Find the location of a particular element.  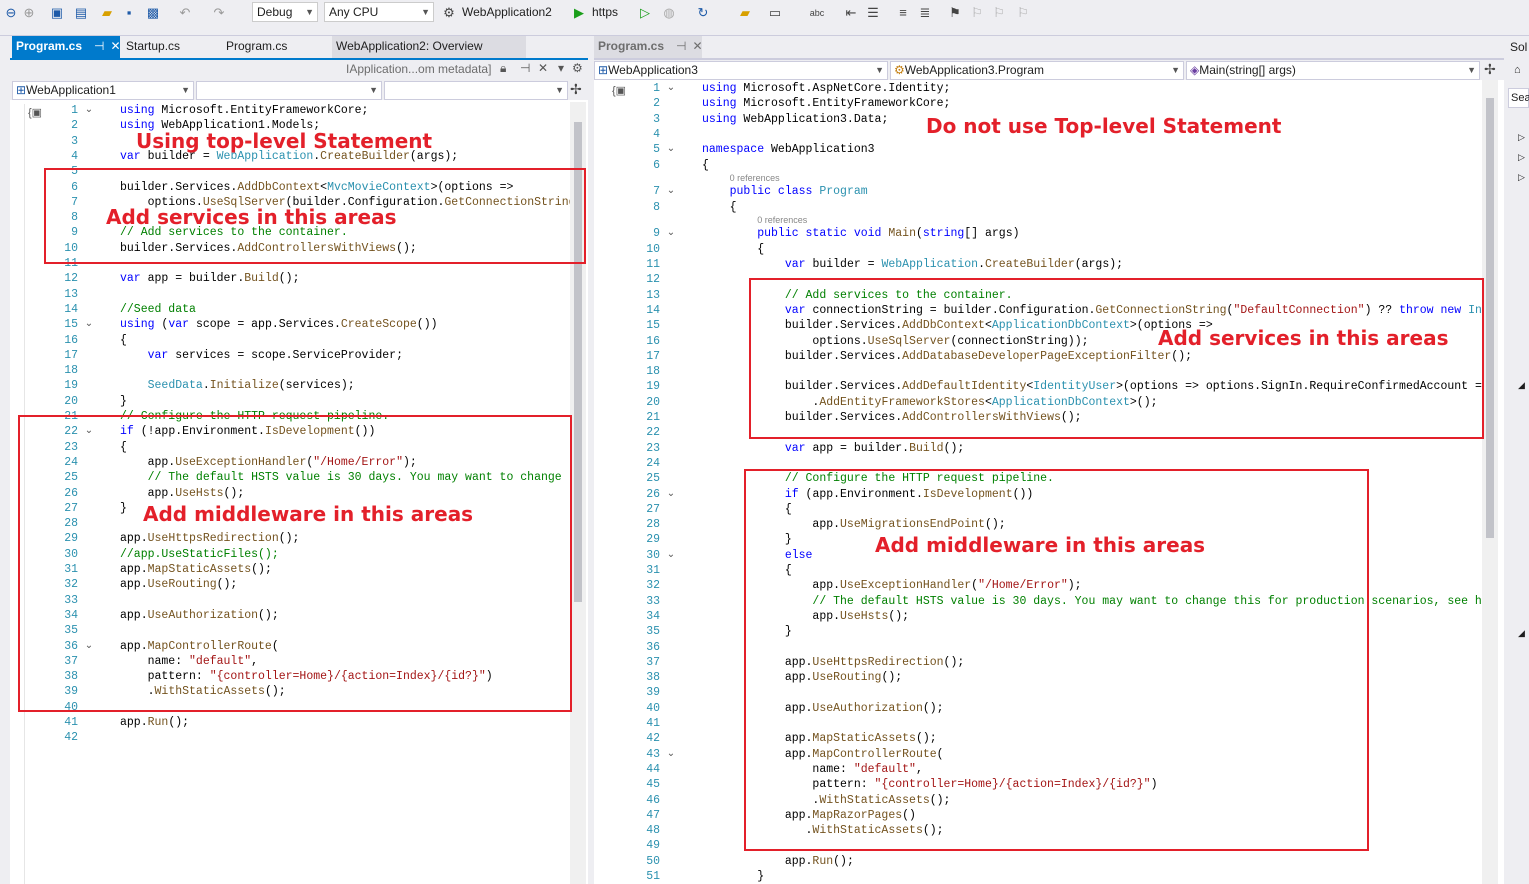

solution-search-input: Sea is located at coordinates (1518, 98).